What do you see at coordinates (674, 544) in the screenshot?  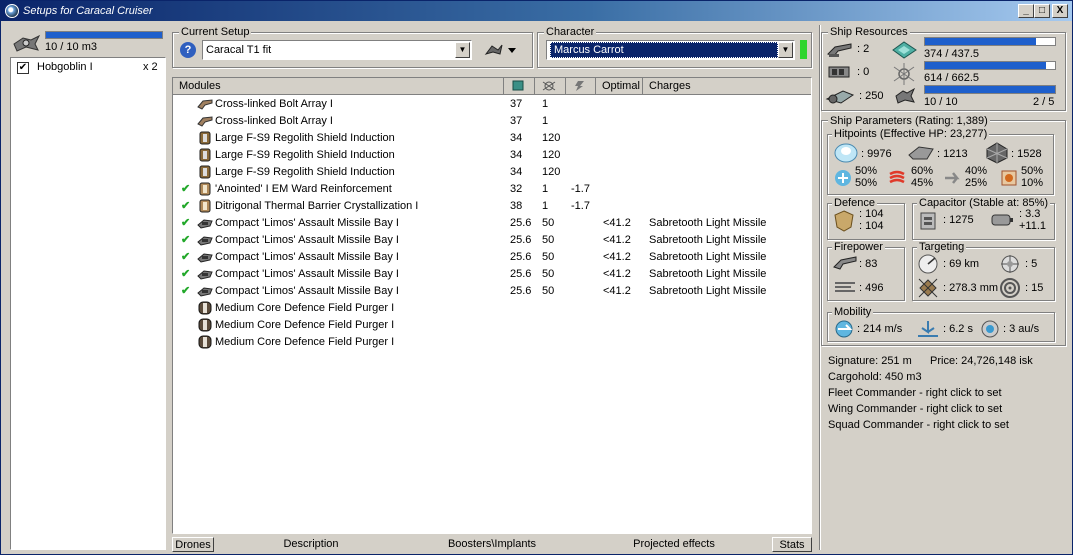 I see `tab-projected-effects: Projected effects` at bounding box center [674, 544].